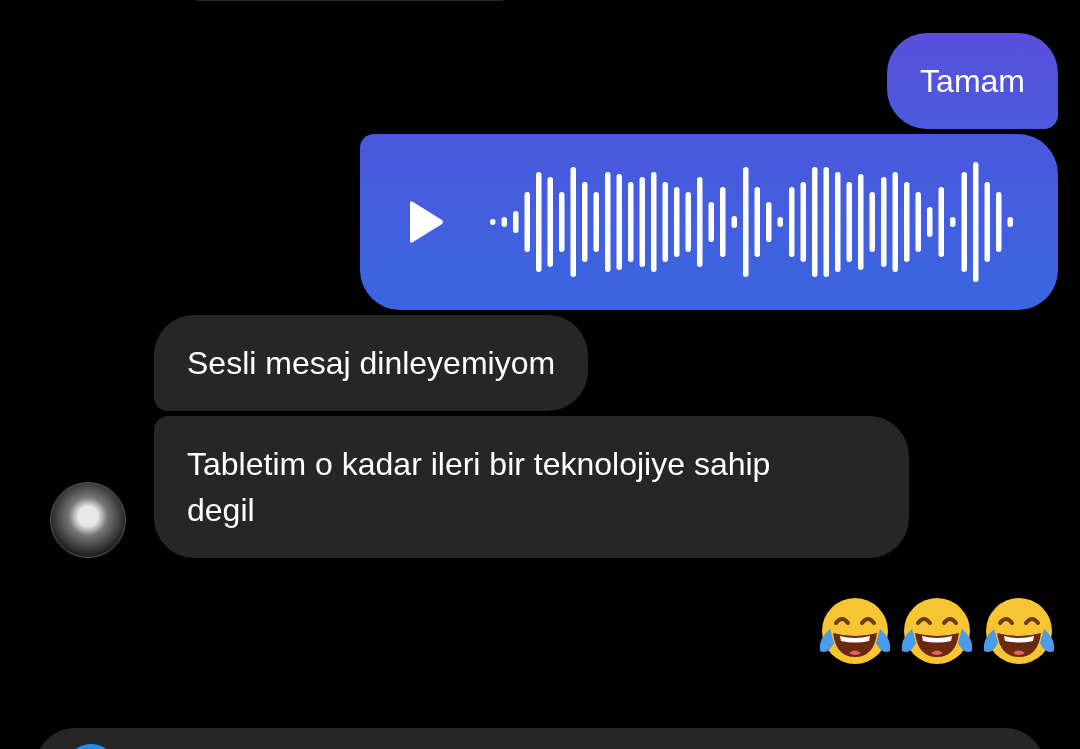 This screenshot has width=1080, height=749. I want to click on message-bubble: Tamam, so click(972, 81).